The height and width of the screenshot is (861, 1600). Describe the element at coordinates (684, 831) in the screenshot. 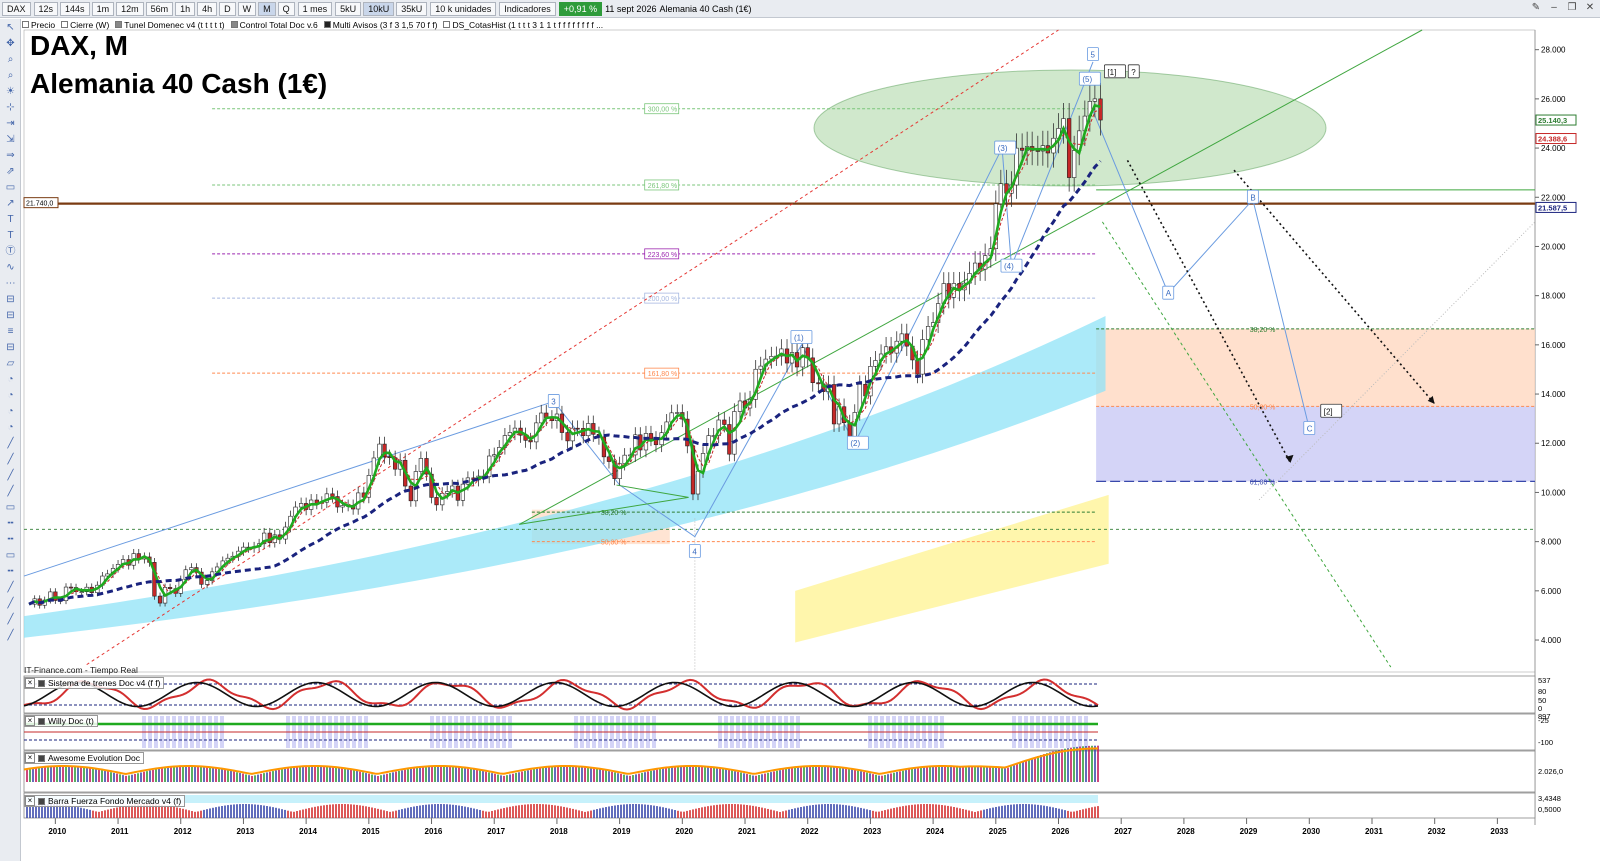

I see `x-tick-label: 2020` at that location.